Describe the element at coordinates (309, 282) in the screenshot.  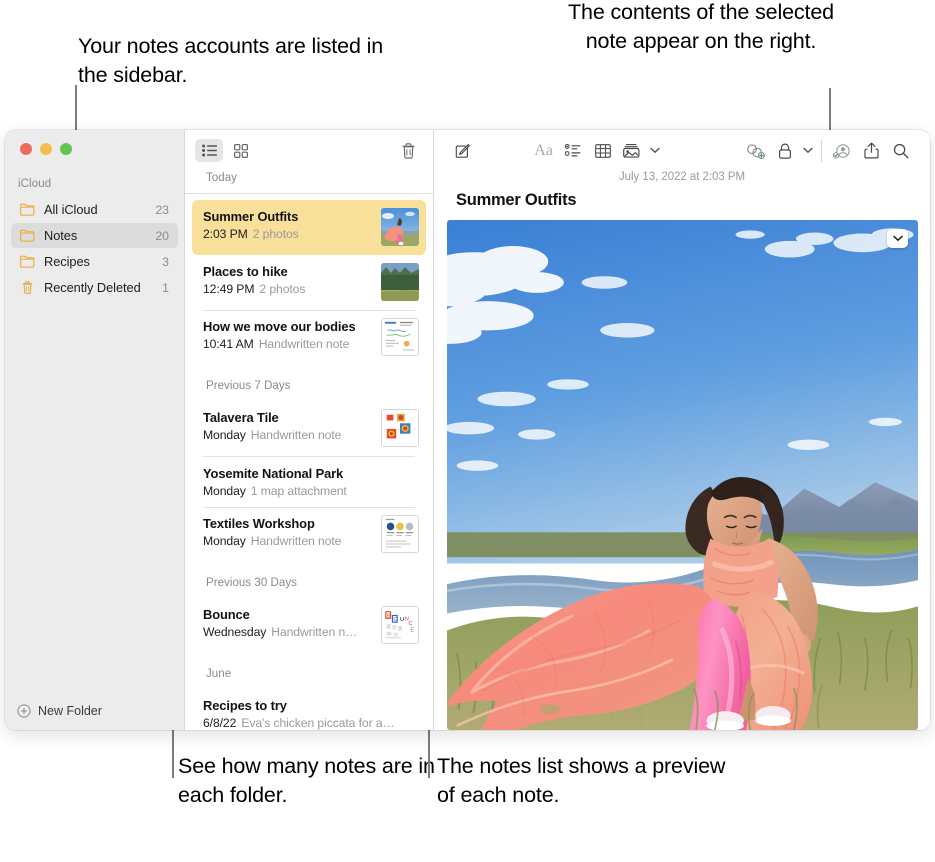
I see `list-item: Places to hike 12:49 PM 2 photos` at that location.